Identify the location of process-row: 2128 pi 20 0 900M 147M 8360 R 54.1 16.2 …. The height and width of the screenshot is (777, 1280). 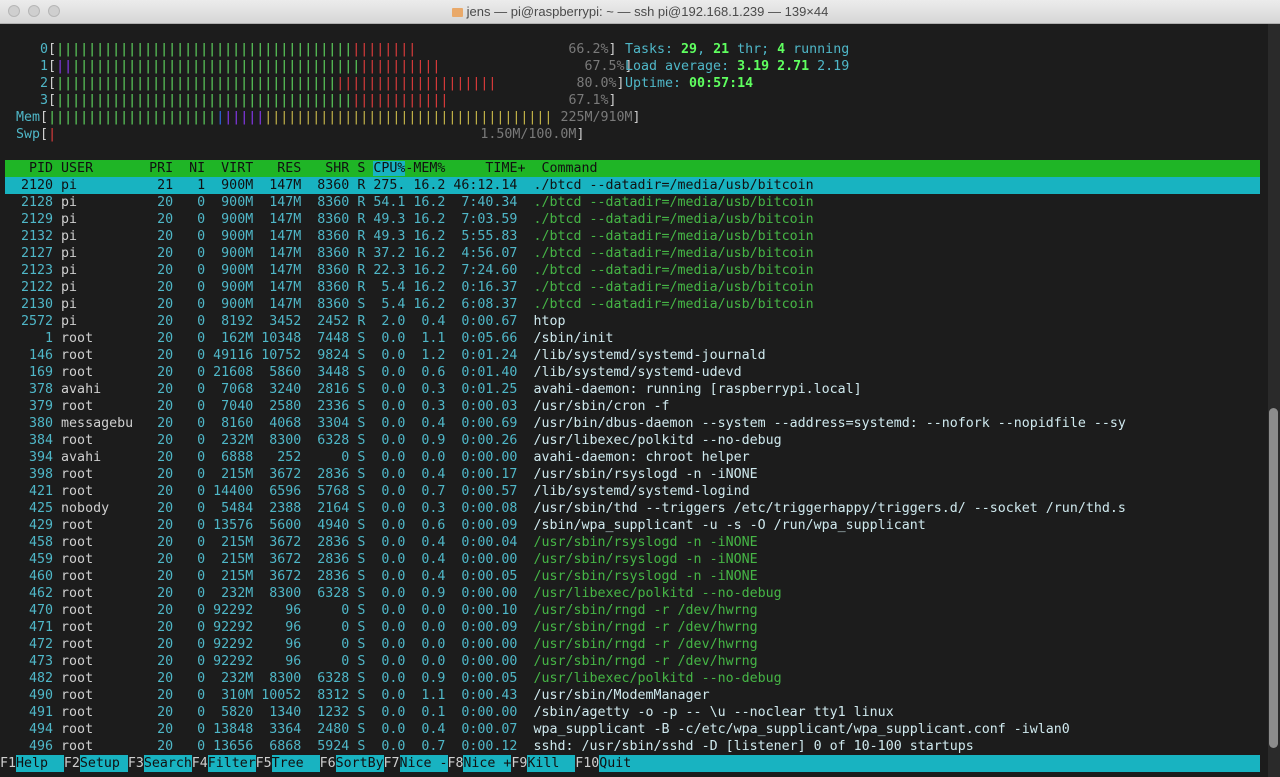
(409, 202).